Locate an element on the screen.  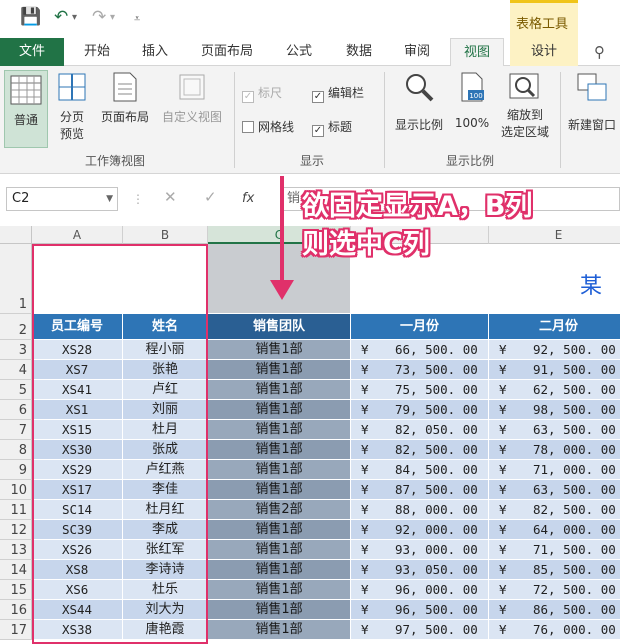
name-box: C2 ▼ is located at coordinates (62, 199).